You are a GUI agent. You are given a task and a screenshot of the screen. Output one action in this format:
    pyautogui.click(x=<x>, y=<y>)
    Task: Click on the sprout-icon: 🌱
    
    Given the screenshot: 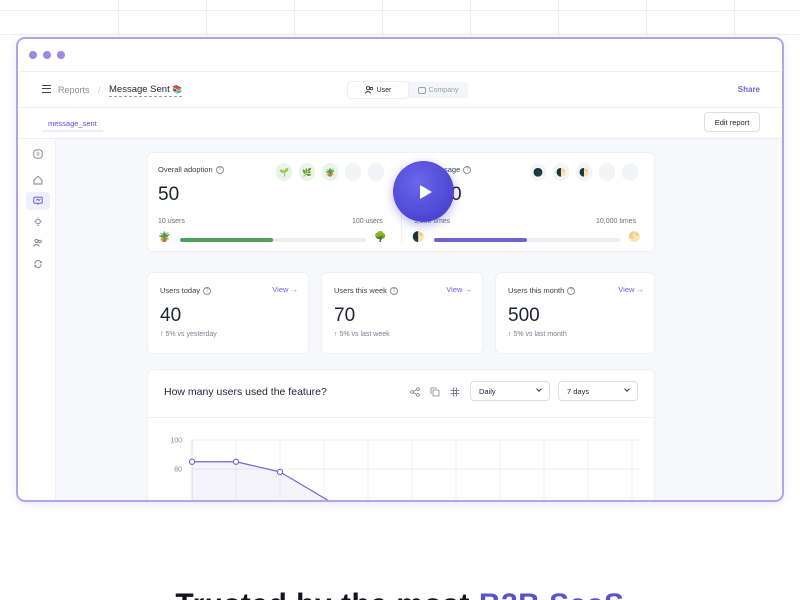 What is the action you would take?
    pyautogui.click(x=284, y=172)
    